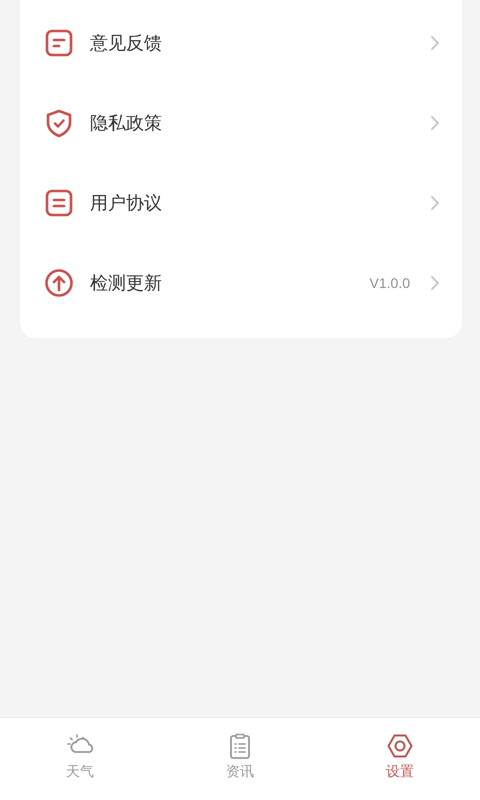  What do you see at coordinates (126, 283) in the screenshot?
I see `item-label: 检测更新` at bounding box center [126, 283].